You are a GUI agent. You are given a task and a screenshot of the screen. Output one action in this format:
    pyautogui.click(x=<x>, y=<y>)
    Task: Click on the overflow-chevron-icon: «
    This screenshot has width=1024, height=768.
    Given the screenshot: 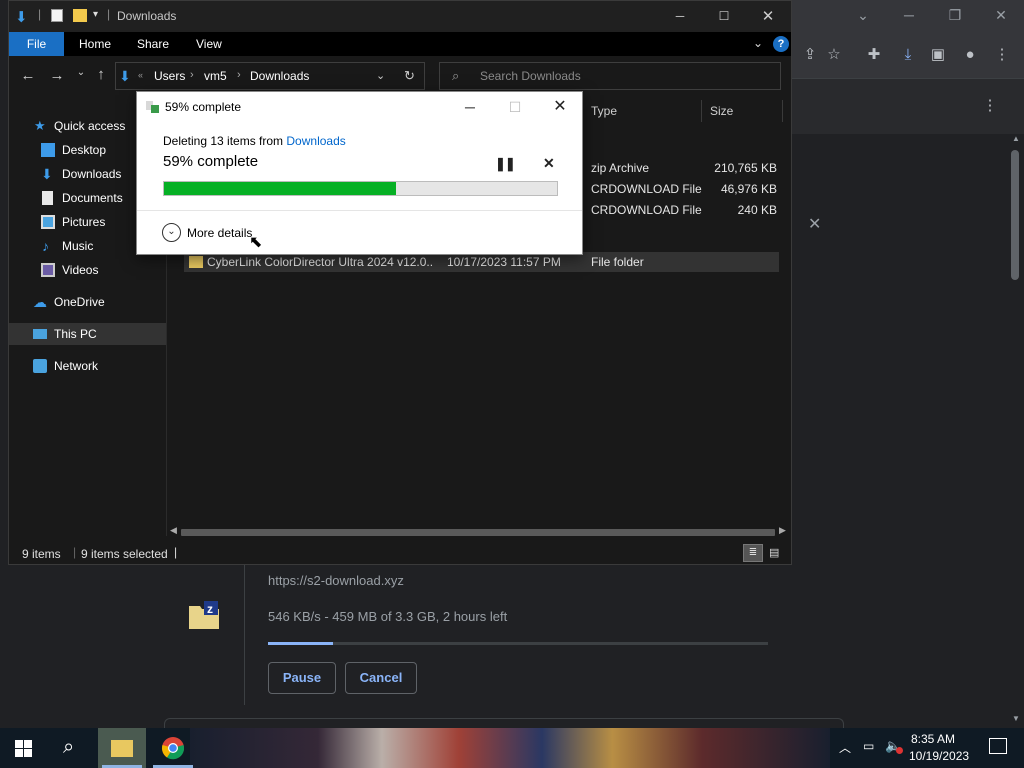 What is the action you would take?
    pyautogui.click(x=140, y=75)
    